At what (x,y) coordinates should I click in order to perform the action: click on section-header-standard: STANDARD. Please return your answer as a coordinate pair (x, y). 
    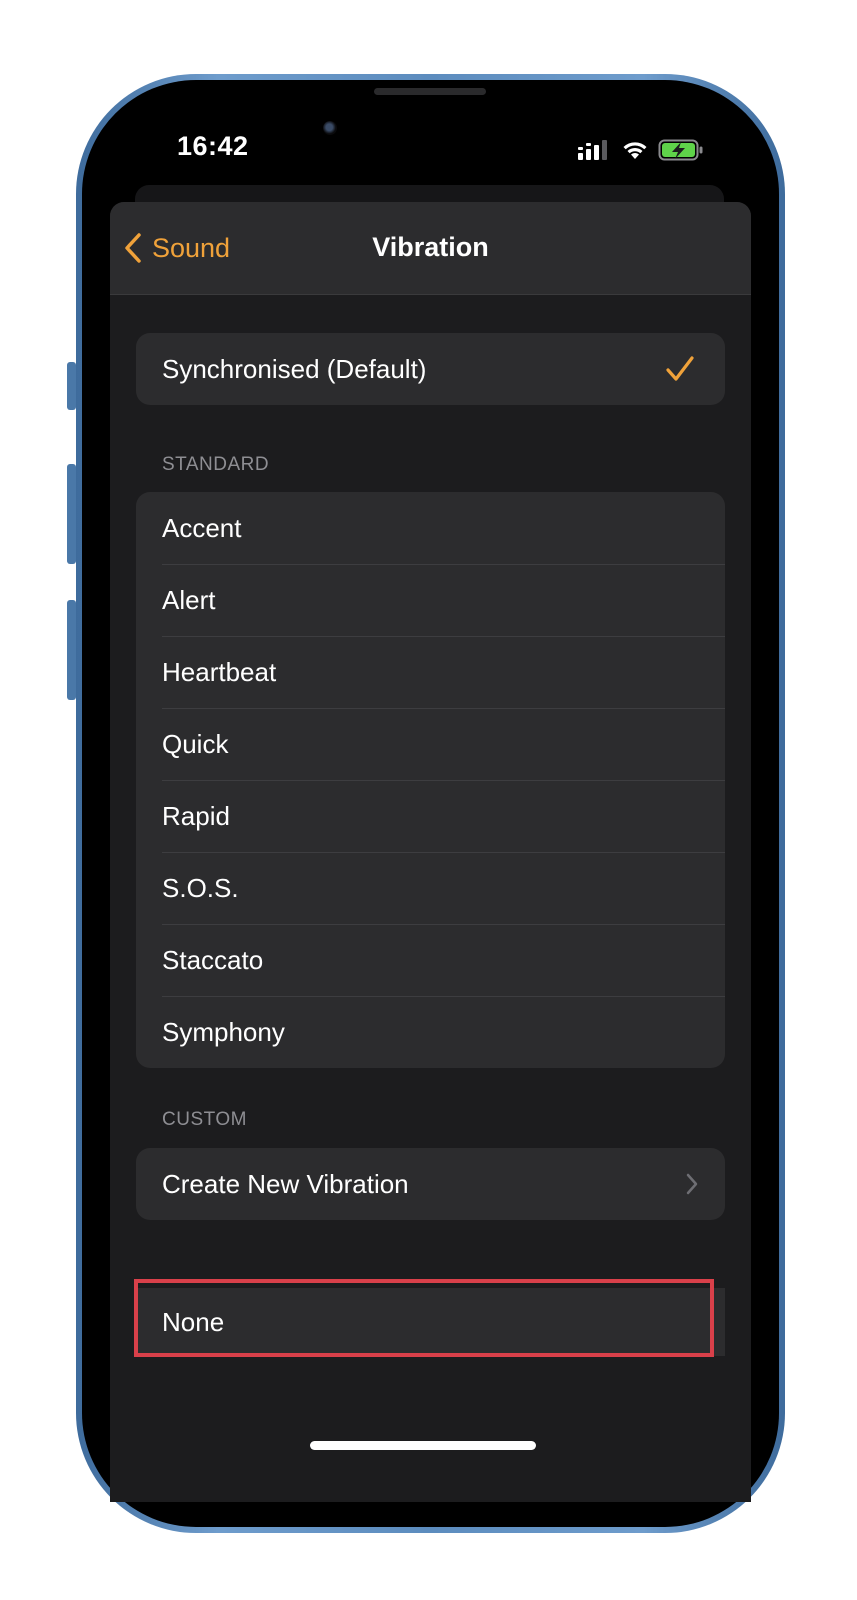
    Looking at the image, I should click on (216, 464).